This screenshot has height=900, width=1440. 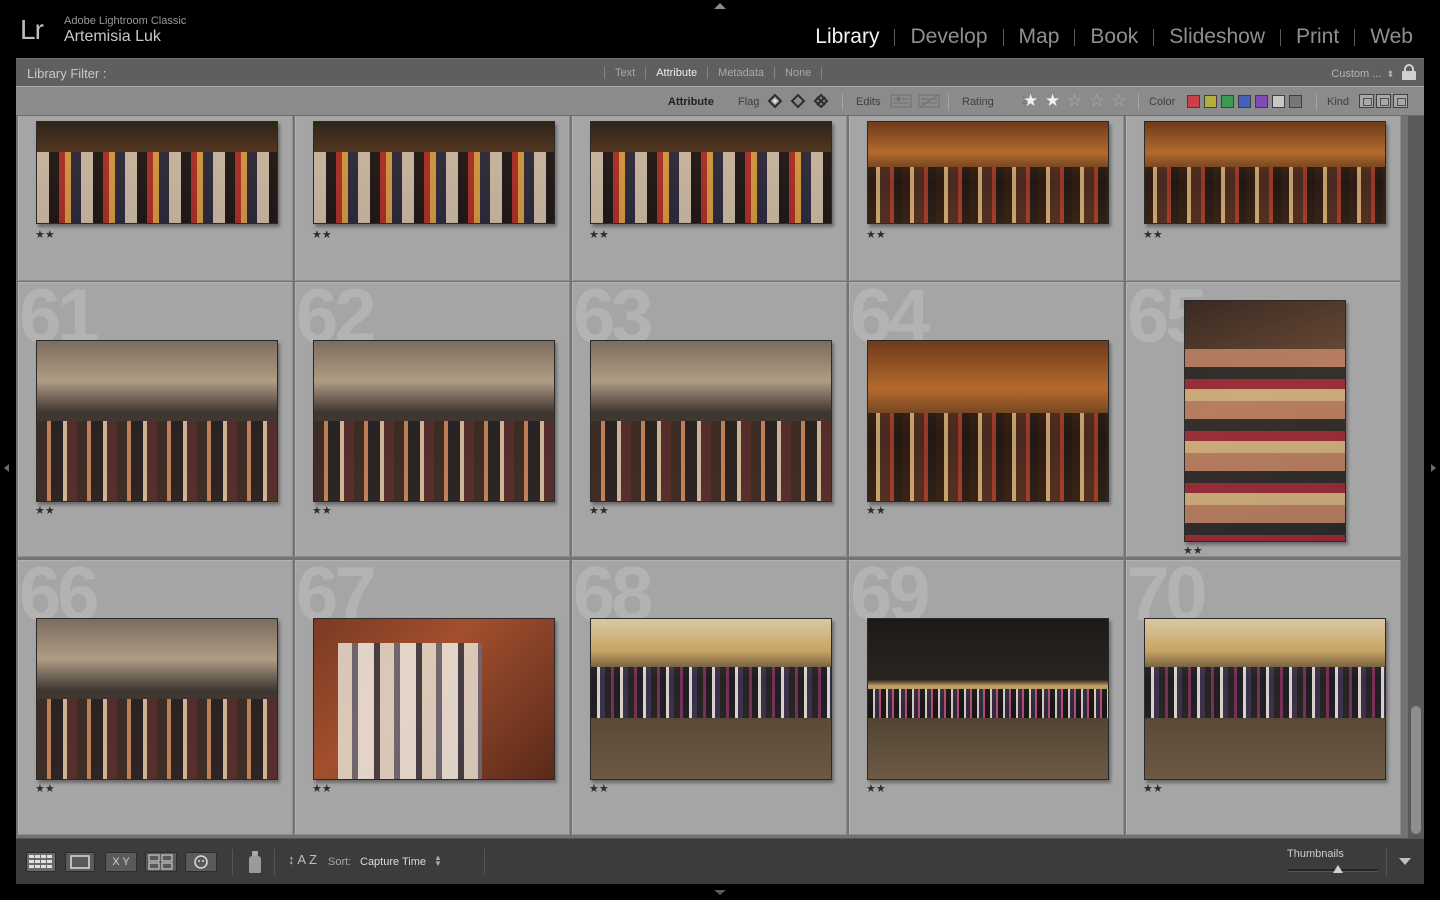 What do you see at coordinates (1405, 861) in the screenshot?
I see `toolbar-content-menu-icon` at bounding box center [1405, 861].